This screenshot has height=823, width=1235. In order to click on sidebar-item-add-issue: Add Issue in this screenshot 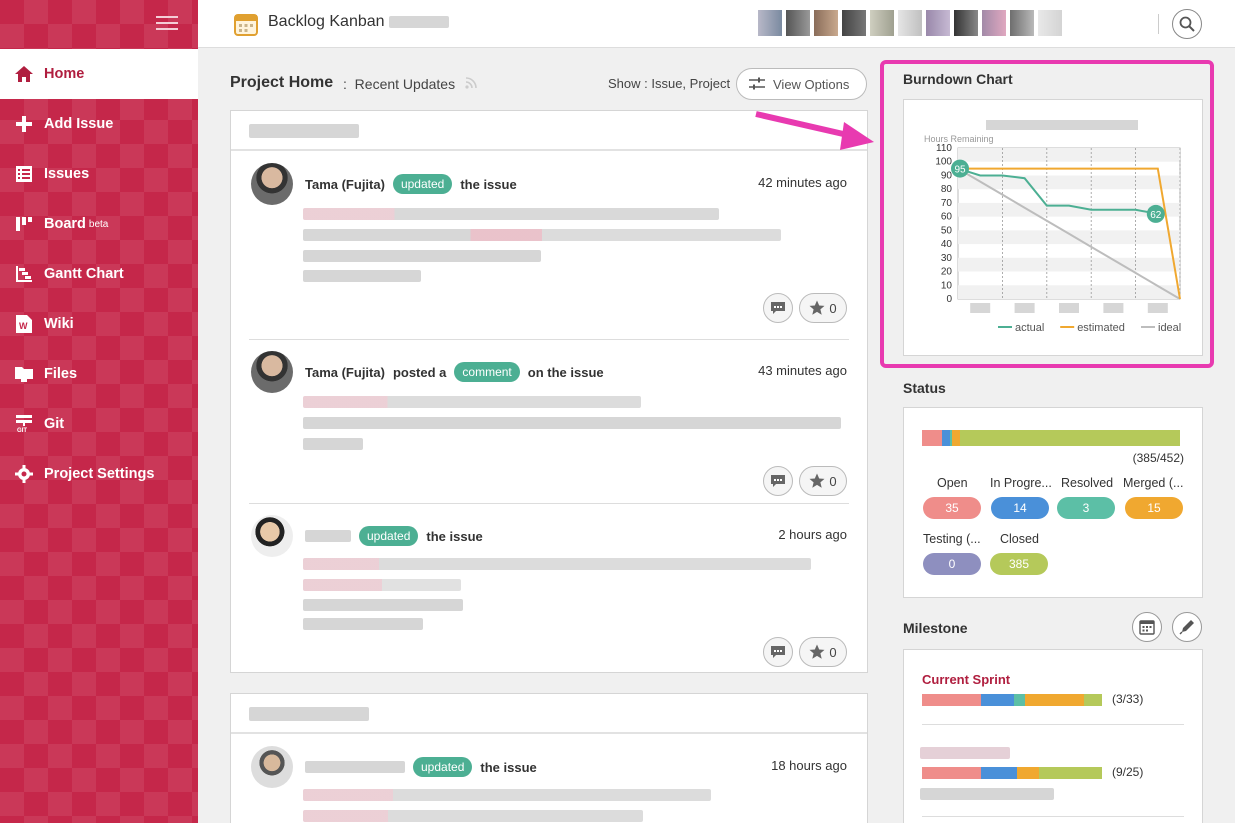, I will do `click(99, 124)`.